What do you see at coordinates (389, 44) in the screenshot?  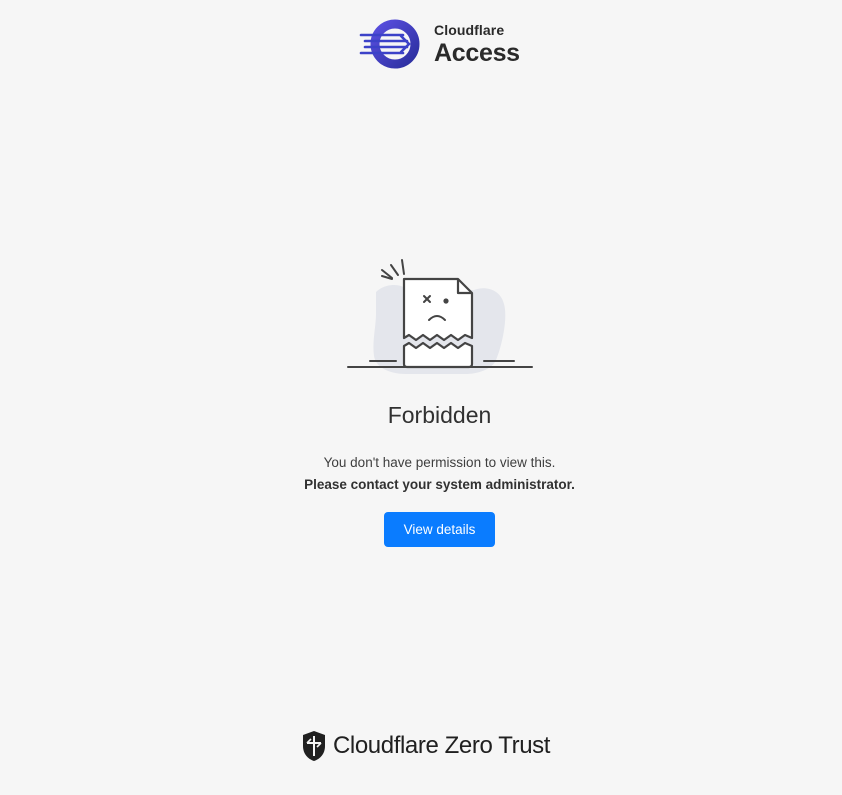 I see `cloudflare-access-arrow-icon` at bounding box center [389, 44].